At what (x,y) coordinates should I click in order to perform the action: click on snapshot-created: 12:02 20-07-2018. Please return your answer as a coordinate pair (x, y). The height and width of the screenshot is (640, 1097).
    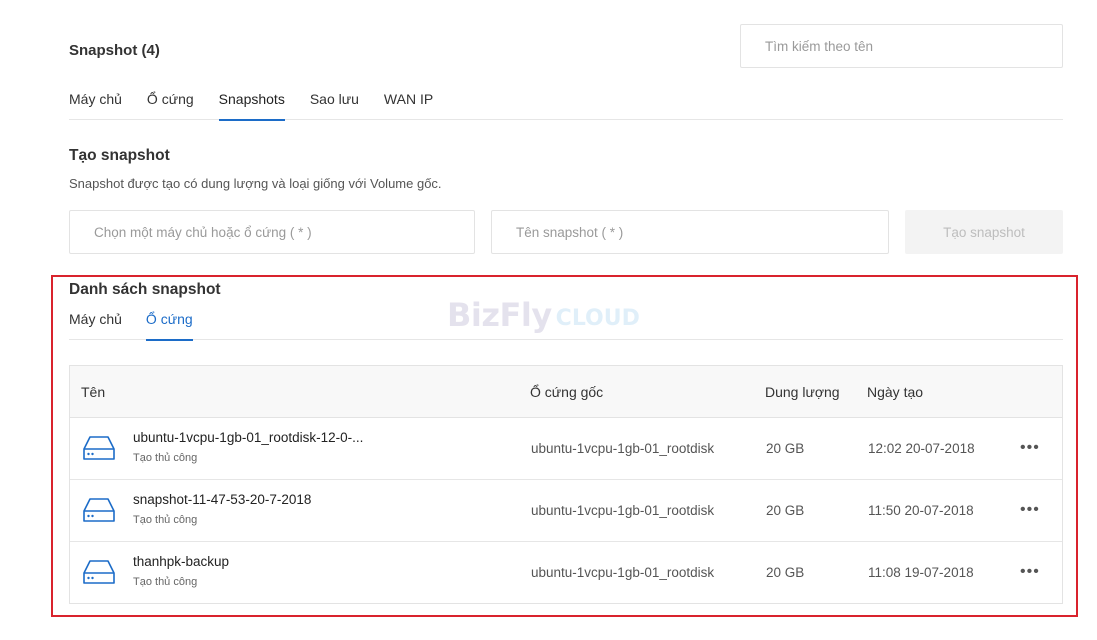
    Looking at the image, I should click on (921, 448).